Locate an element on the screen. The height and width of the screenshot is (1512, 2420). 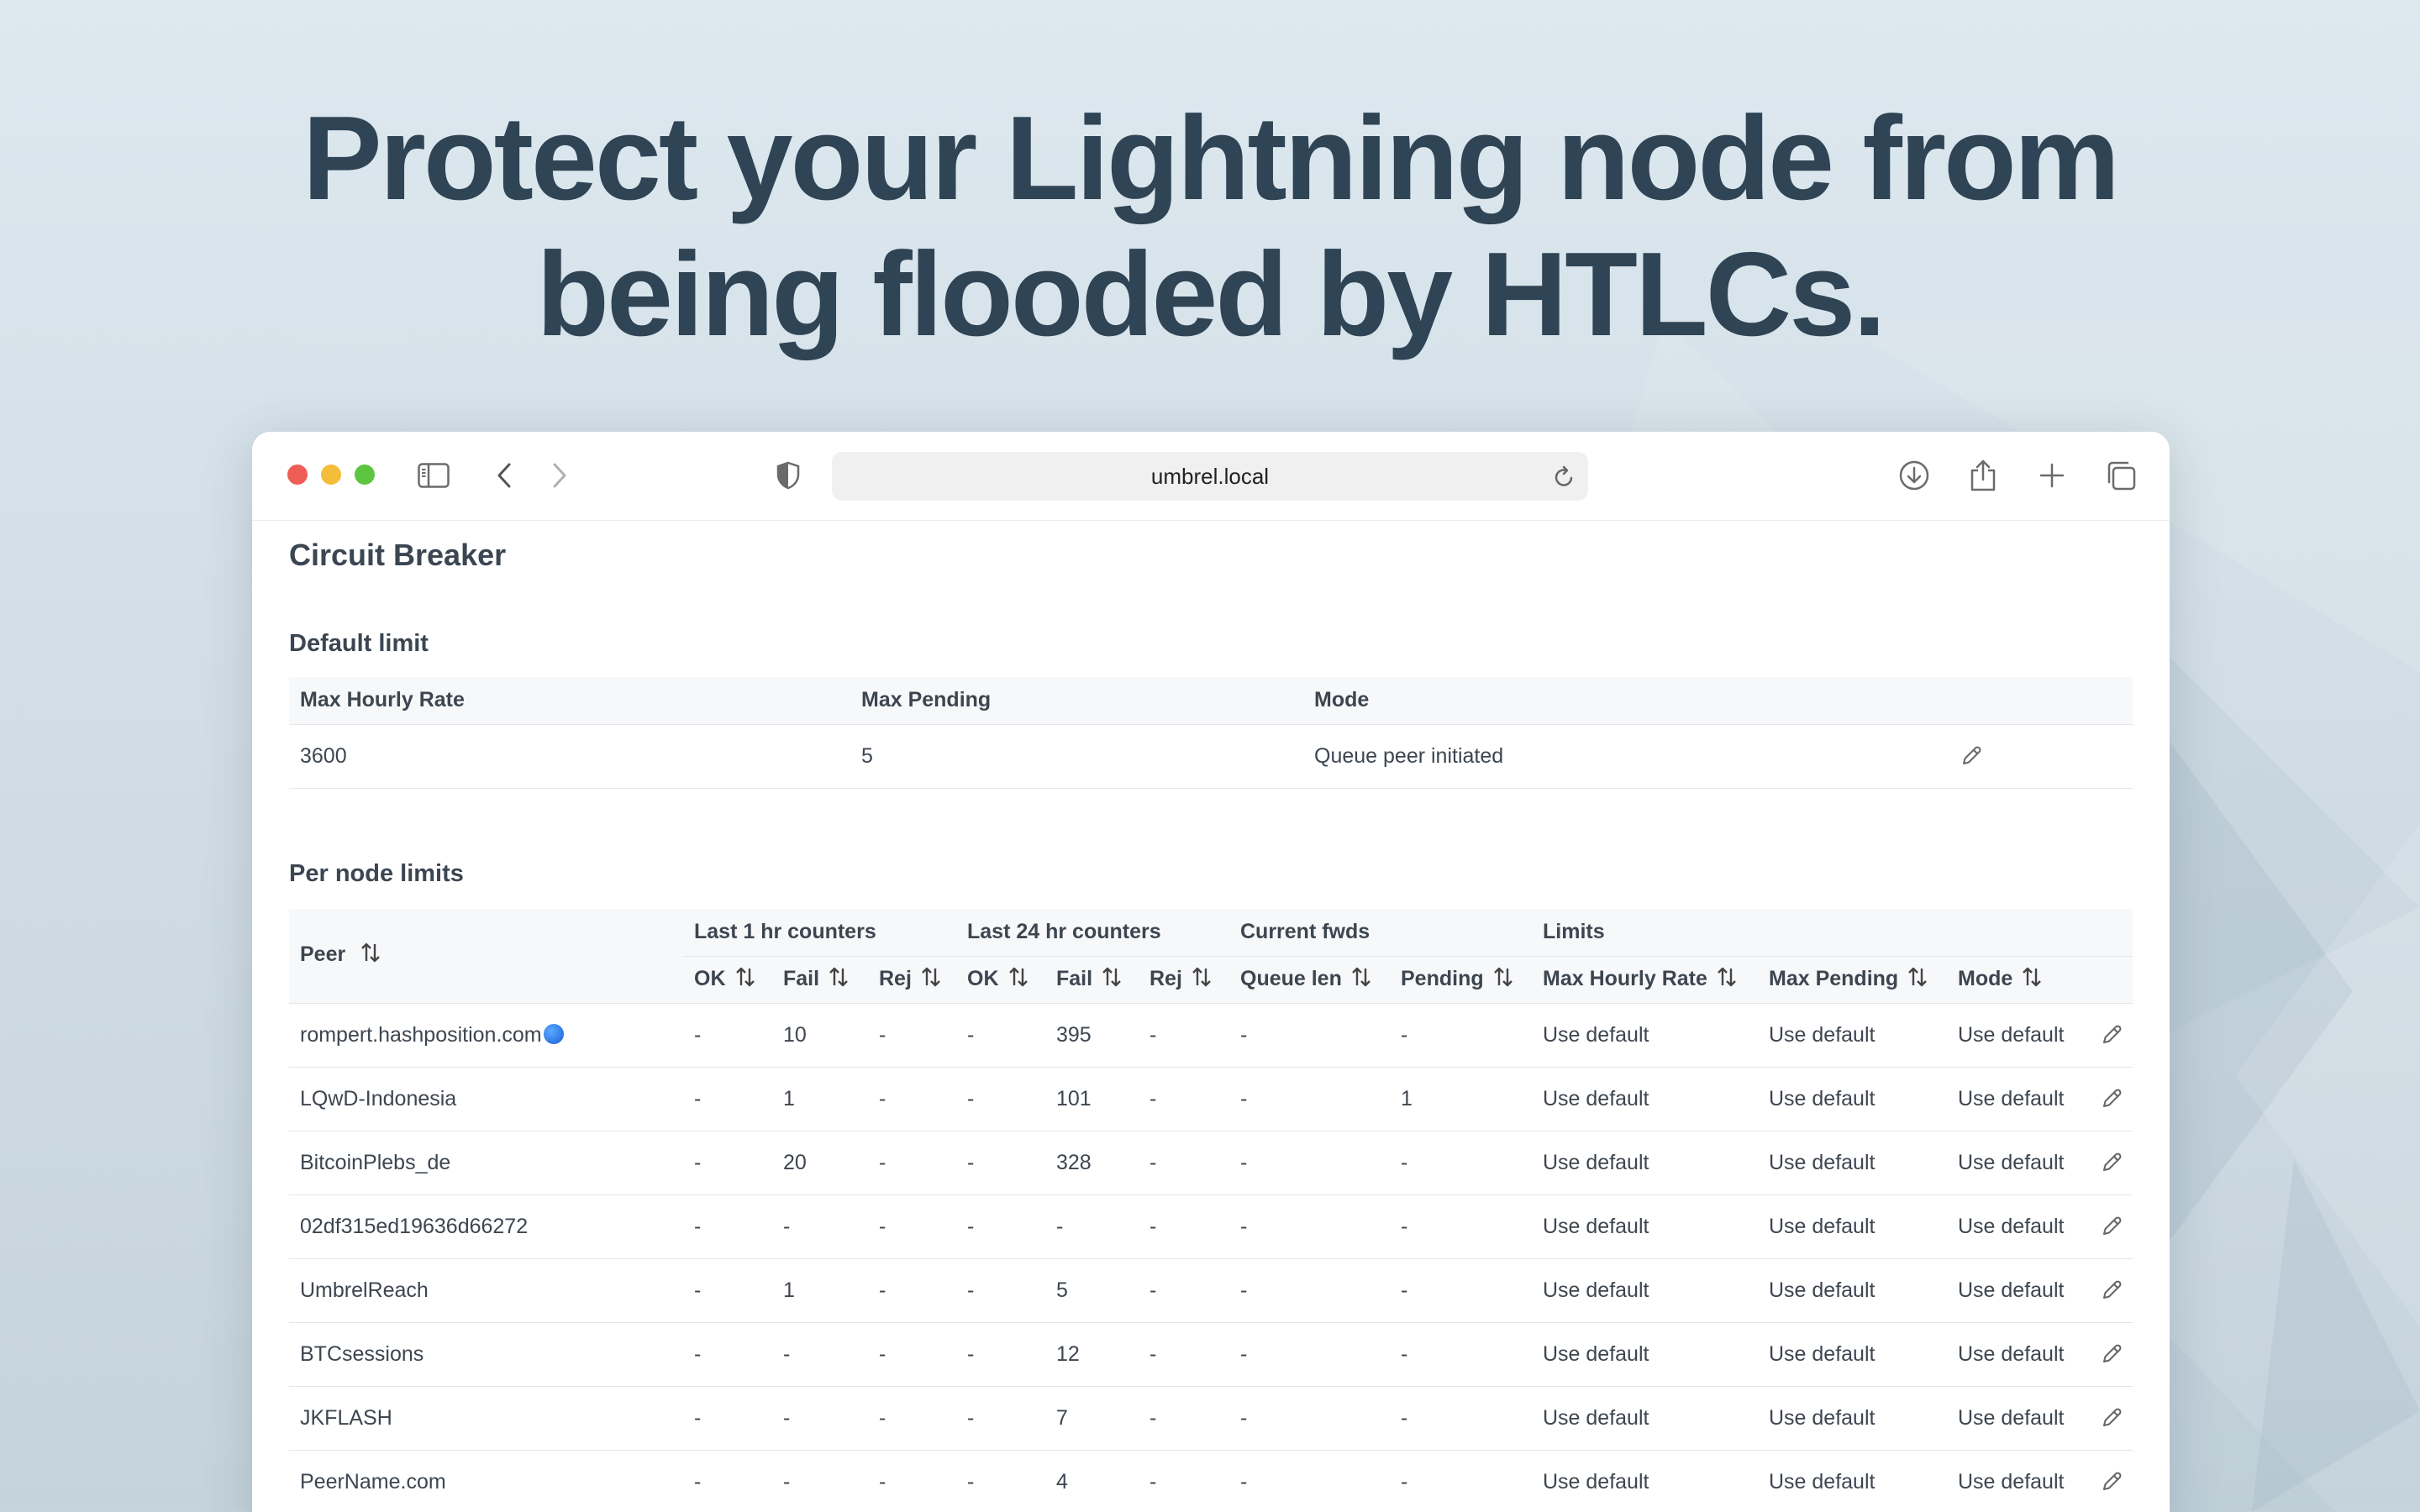
reload-icon is located at coordinates (1563, 479).